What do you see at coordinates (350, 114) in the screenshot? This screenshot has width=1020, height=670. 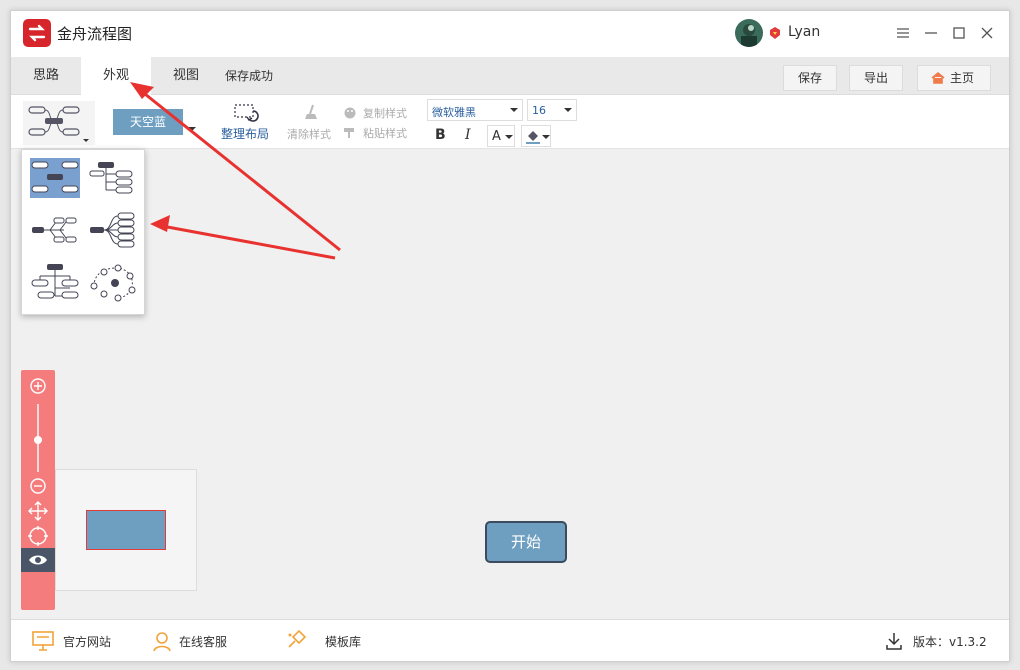 I see `palette-icon` at bounding box center [350, 114].